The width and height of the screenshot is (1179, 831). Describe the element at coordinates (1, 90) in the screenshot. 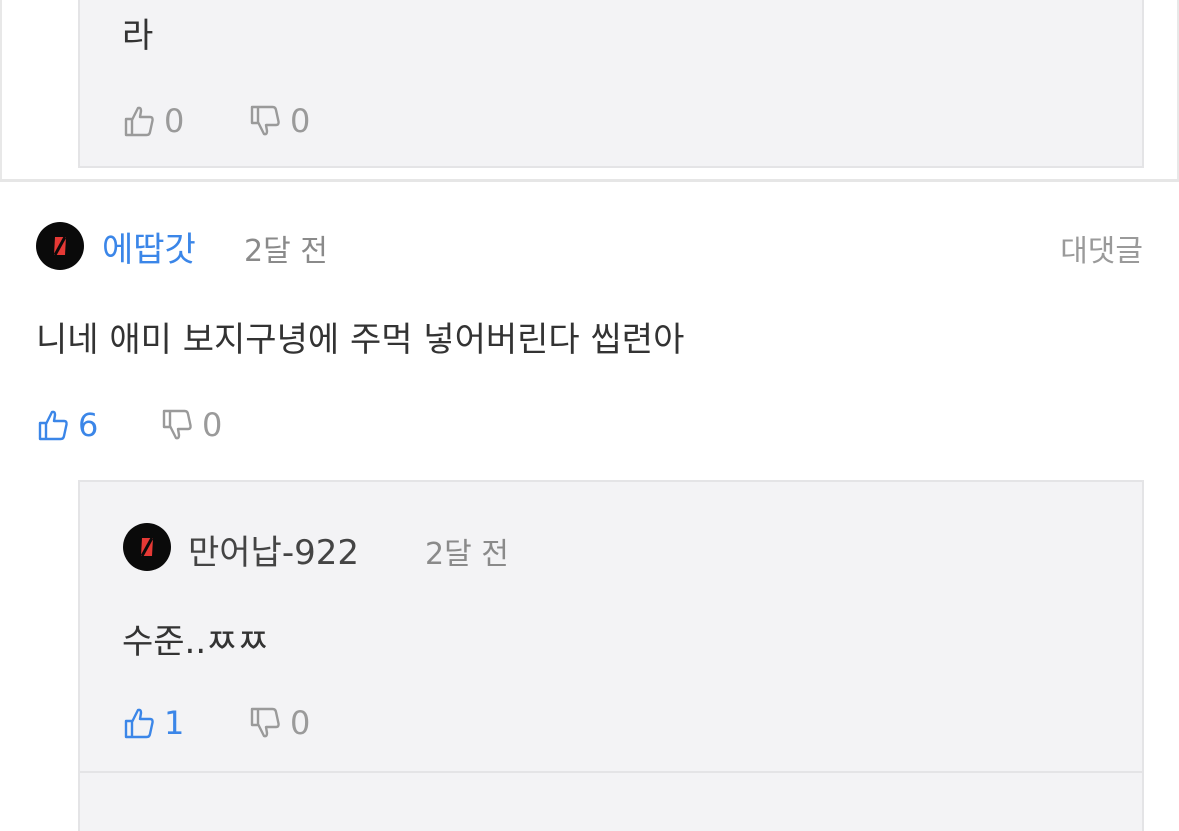

I see `left-border` at that location.